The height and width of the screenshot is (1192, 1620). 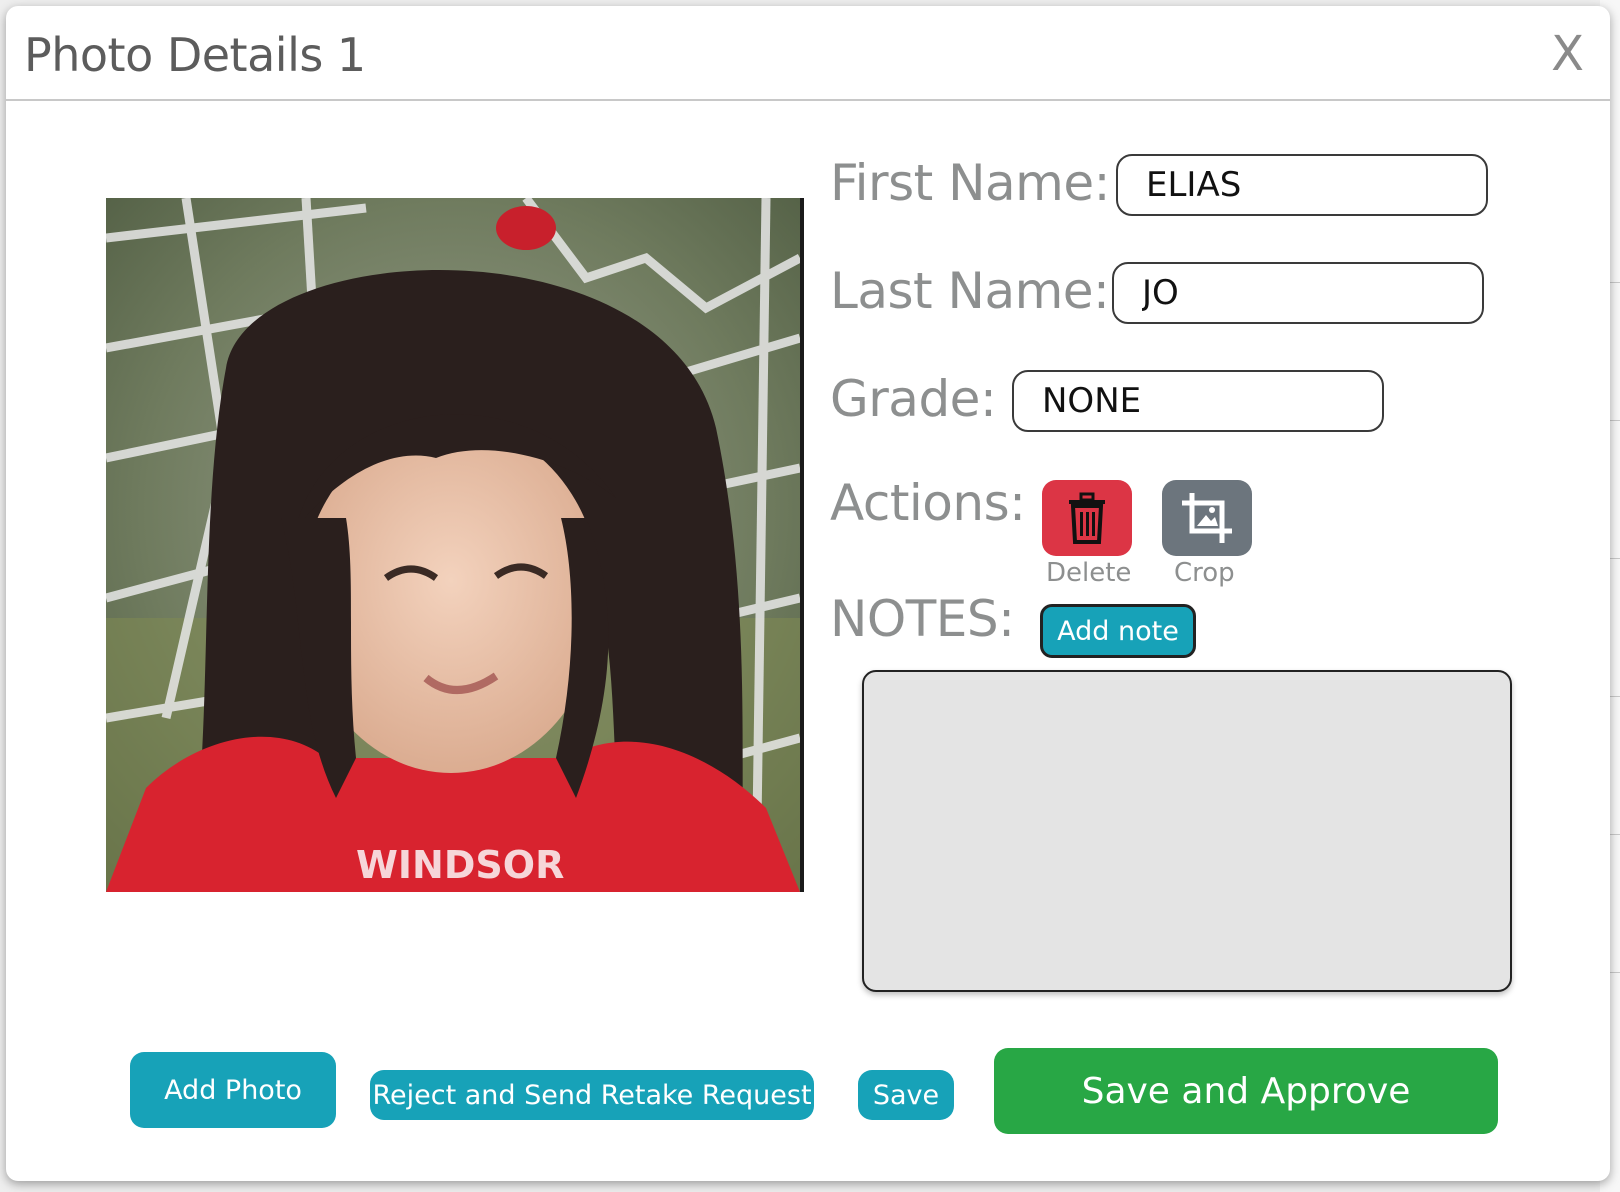 What do you see at coordinates (460, 865) in the screenshot?
I see `shirt-text: WINDSOR` at bounding box center [460, 865].